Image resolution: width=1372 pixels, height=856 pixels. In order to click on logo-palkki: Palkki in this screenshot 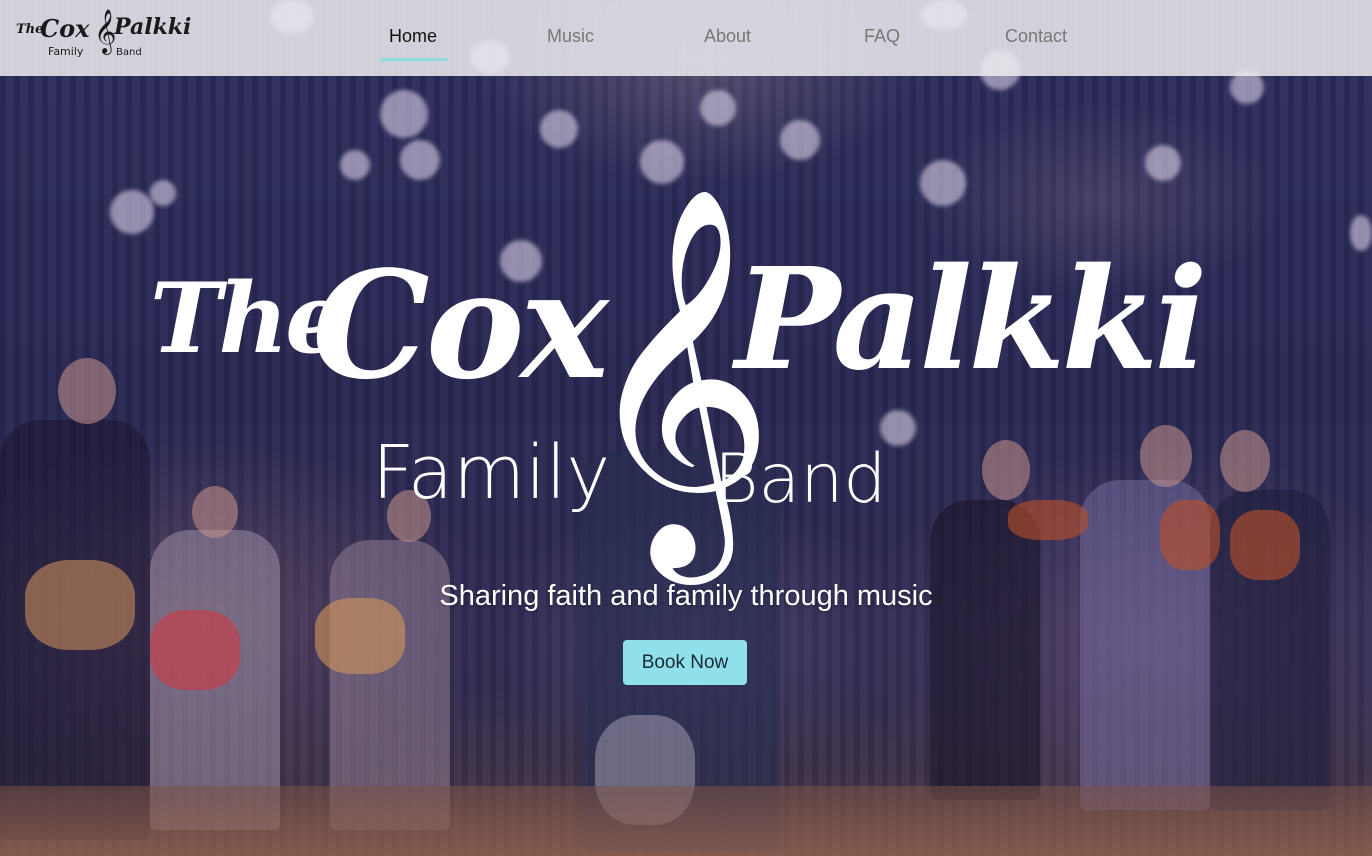, I will do `click(153, 27)`.